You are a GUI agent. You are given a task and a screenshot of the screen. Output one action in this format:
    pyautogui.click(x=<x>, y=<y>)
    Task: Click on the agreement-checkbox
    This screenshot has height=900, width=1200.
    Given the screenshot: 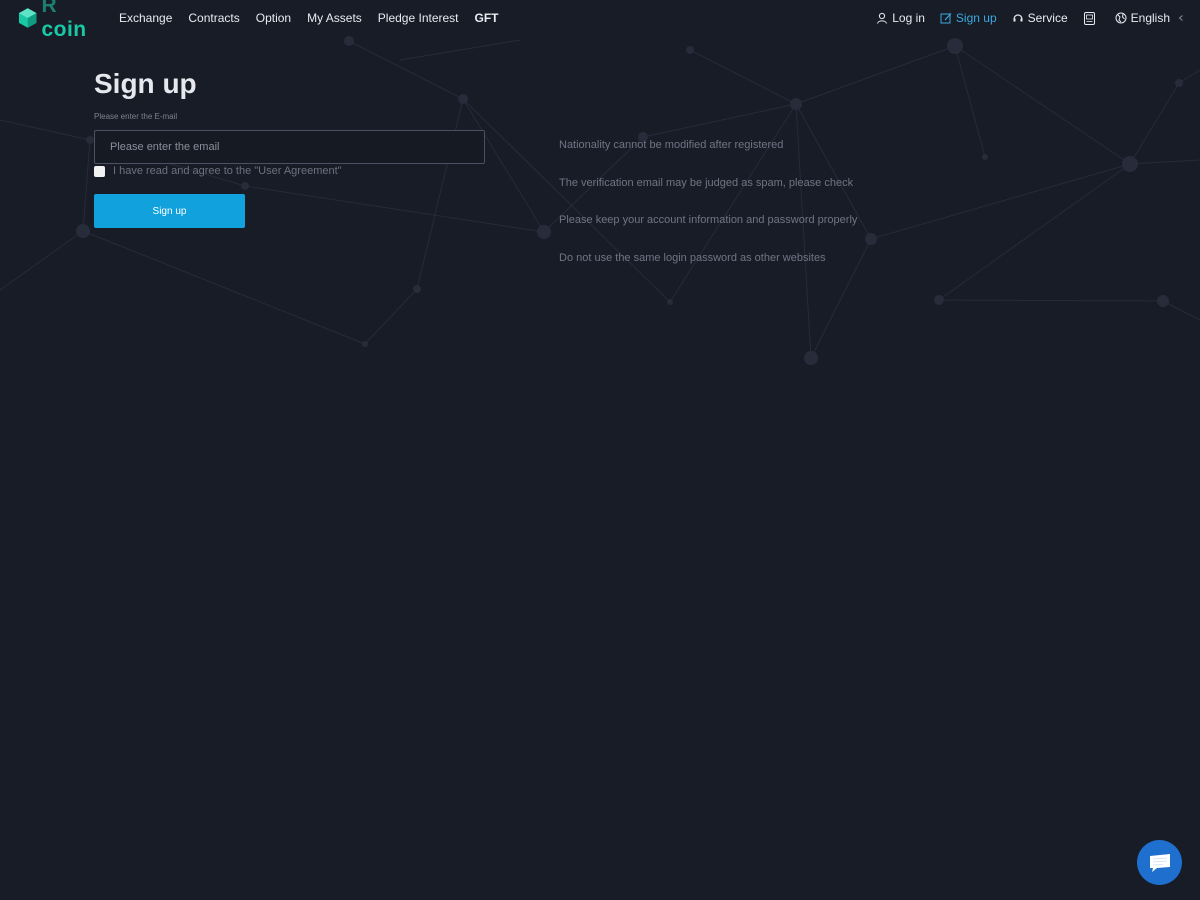 What is the action you would take?
    pyautogui.click(x=99, y=171)
    